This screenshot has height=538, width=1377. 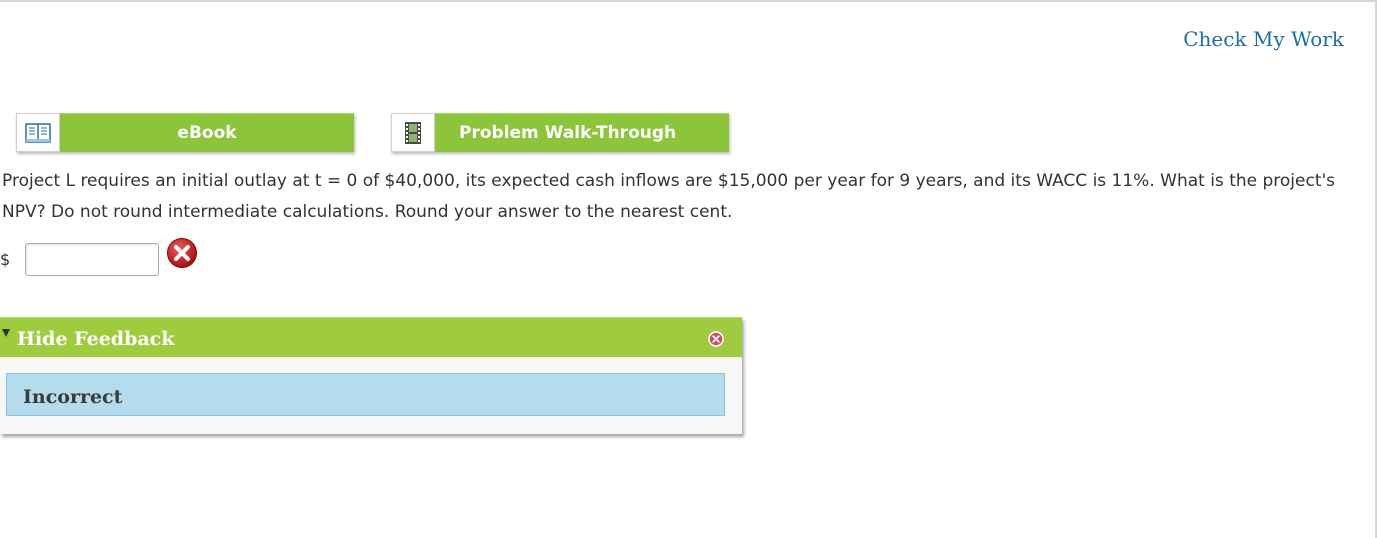 I want to click on hide-feedback-toggle: Hide Feedback, so click(x=95, y=339).